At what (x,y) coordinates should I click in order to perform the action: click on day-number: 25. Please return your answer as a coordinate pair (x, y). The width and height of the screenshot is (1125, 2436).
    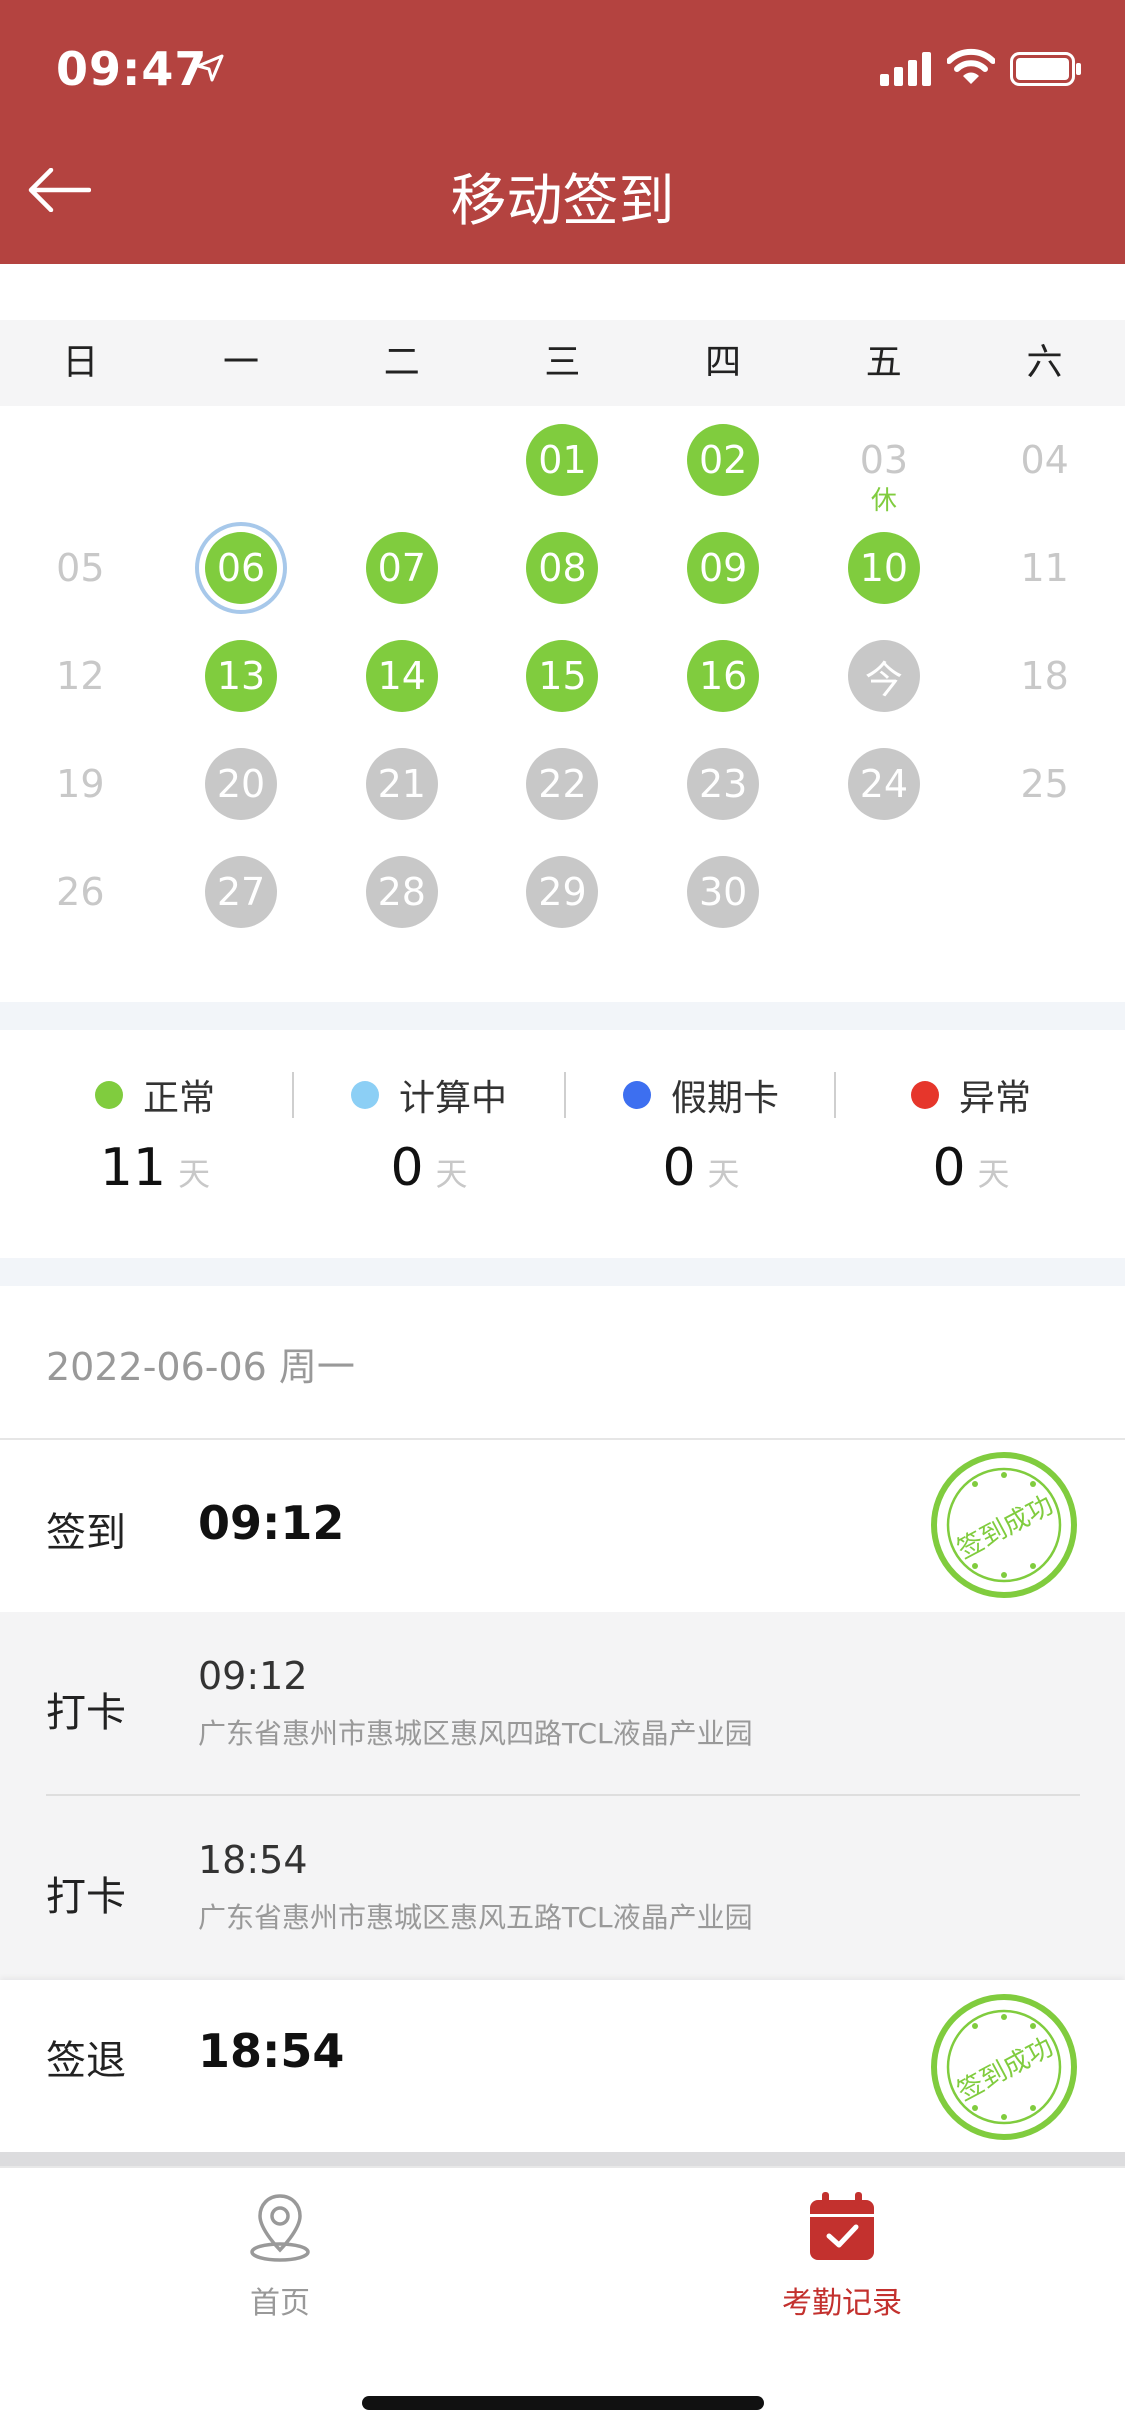
    Looking at the image, I should click on (1044, 784).